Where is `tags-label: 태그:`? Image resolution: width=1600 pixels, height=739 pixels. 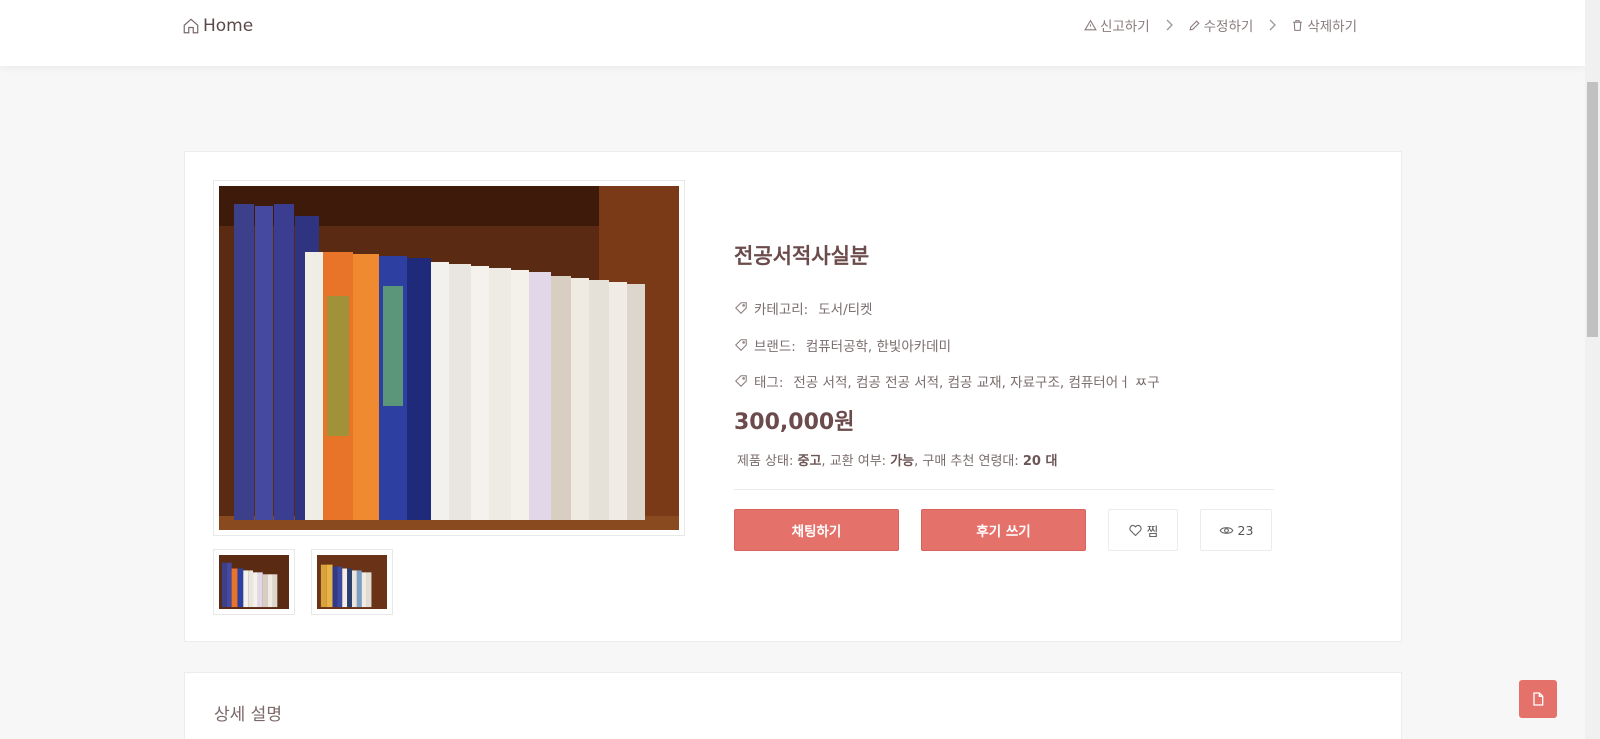 tags-label: 태그: is located at coordinates (769, 383).